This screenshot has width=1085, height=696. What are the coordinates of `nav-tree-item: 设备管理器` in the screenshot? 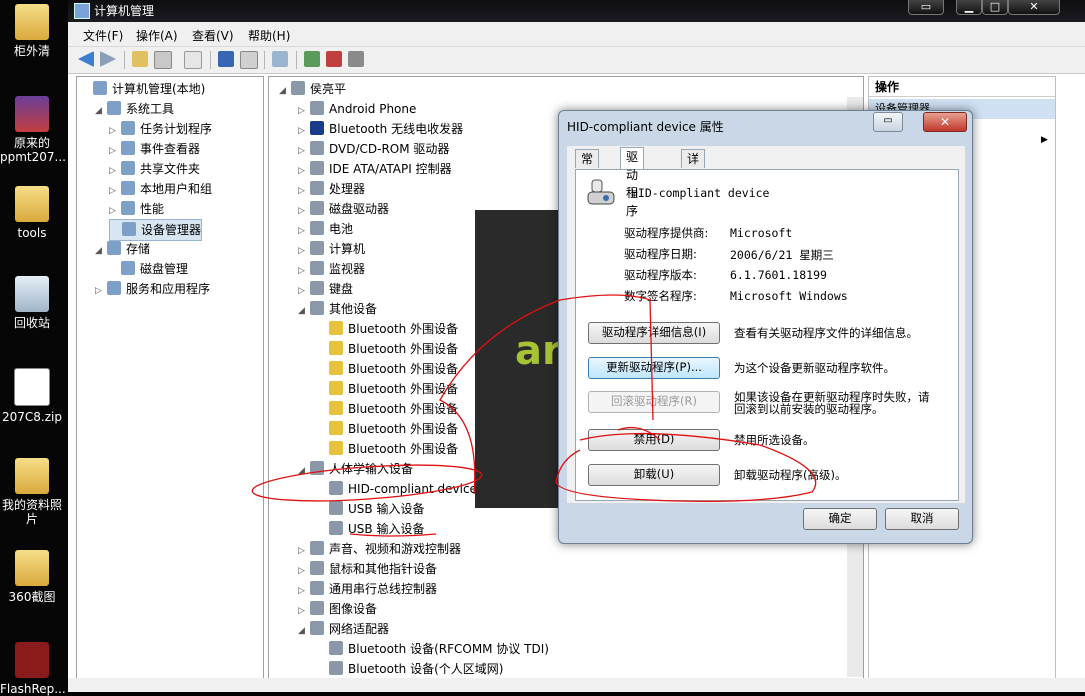 It's located at (156, 230).